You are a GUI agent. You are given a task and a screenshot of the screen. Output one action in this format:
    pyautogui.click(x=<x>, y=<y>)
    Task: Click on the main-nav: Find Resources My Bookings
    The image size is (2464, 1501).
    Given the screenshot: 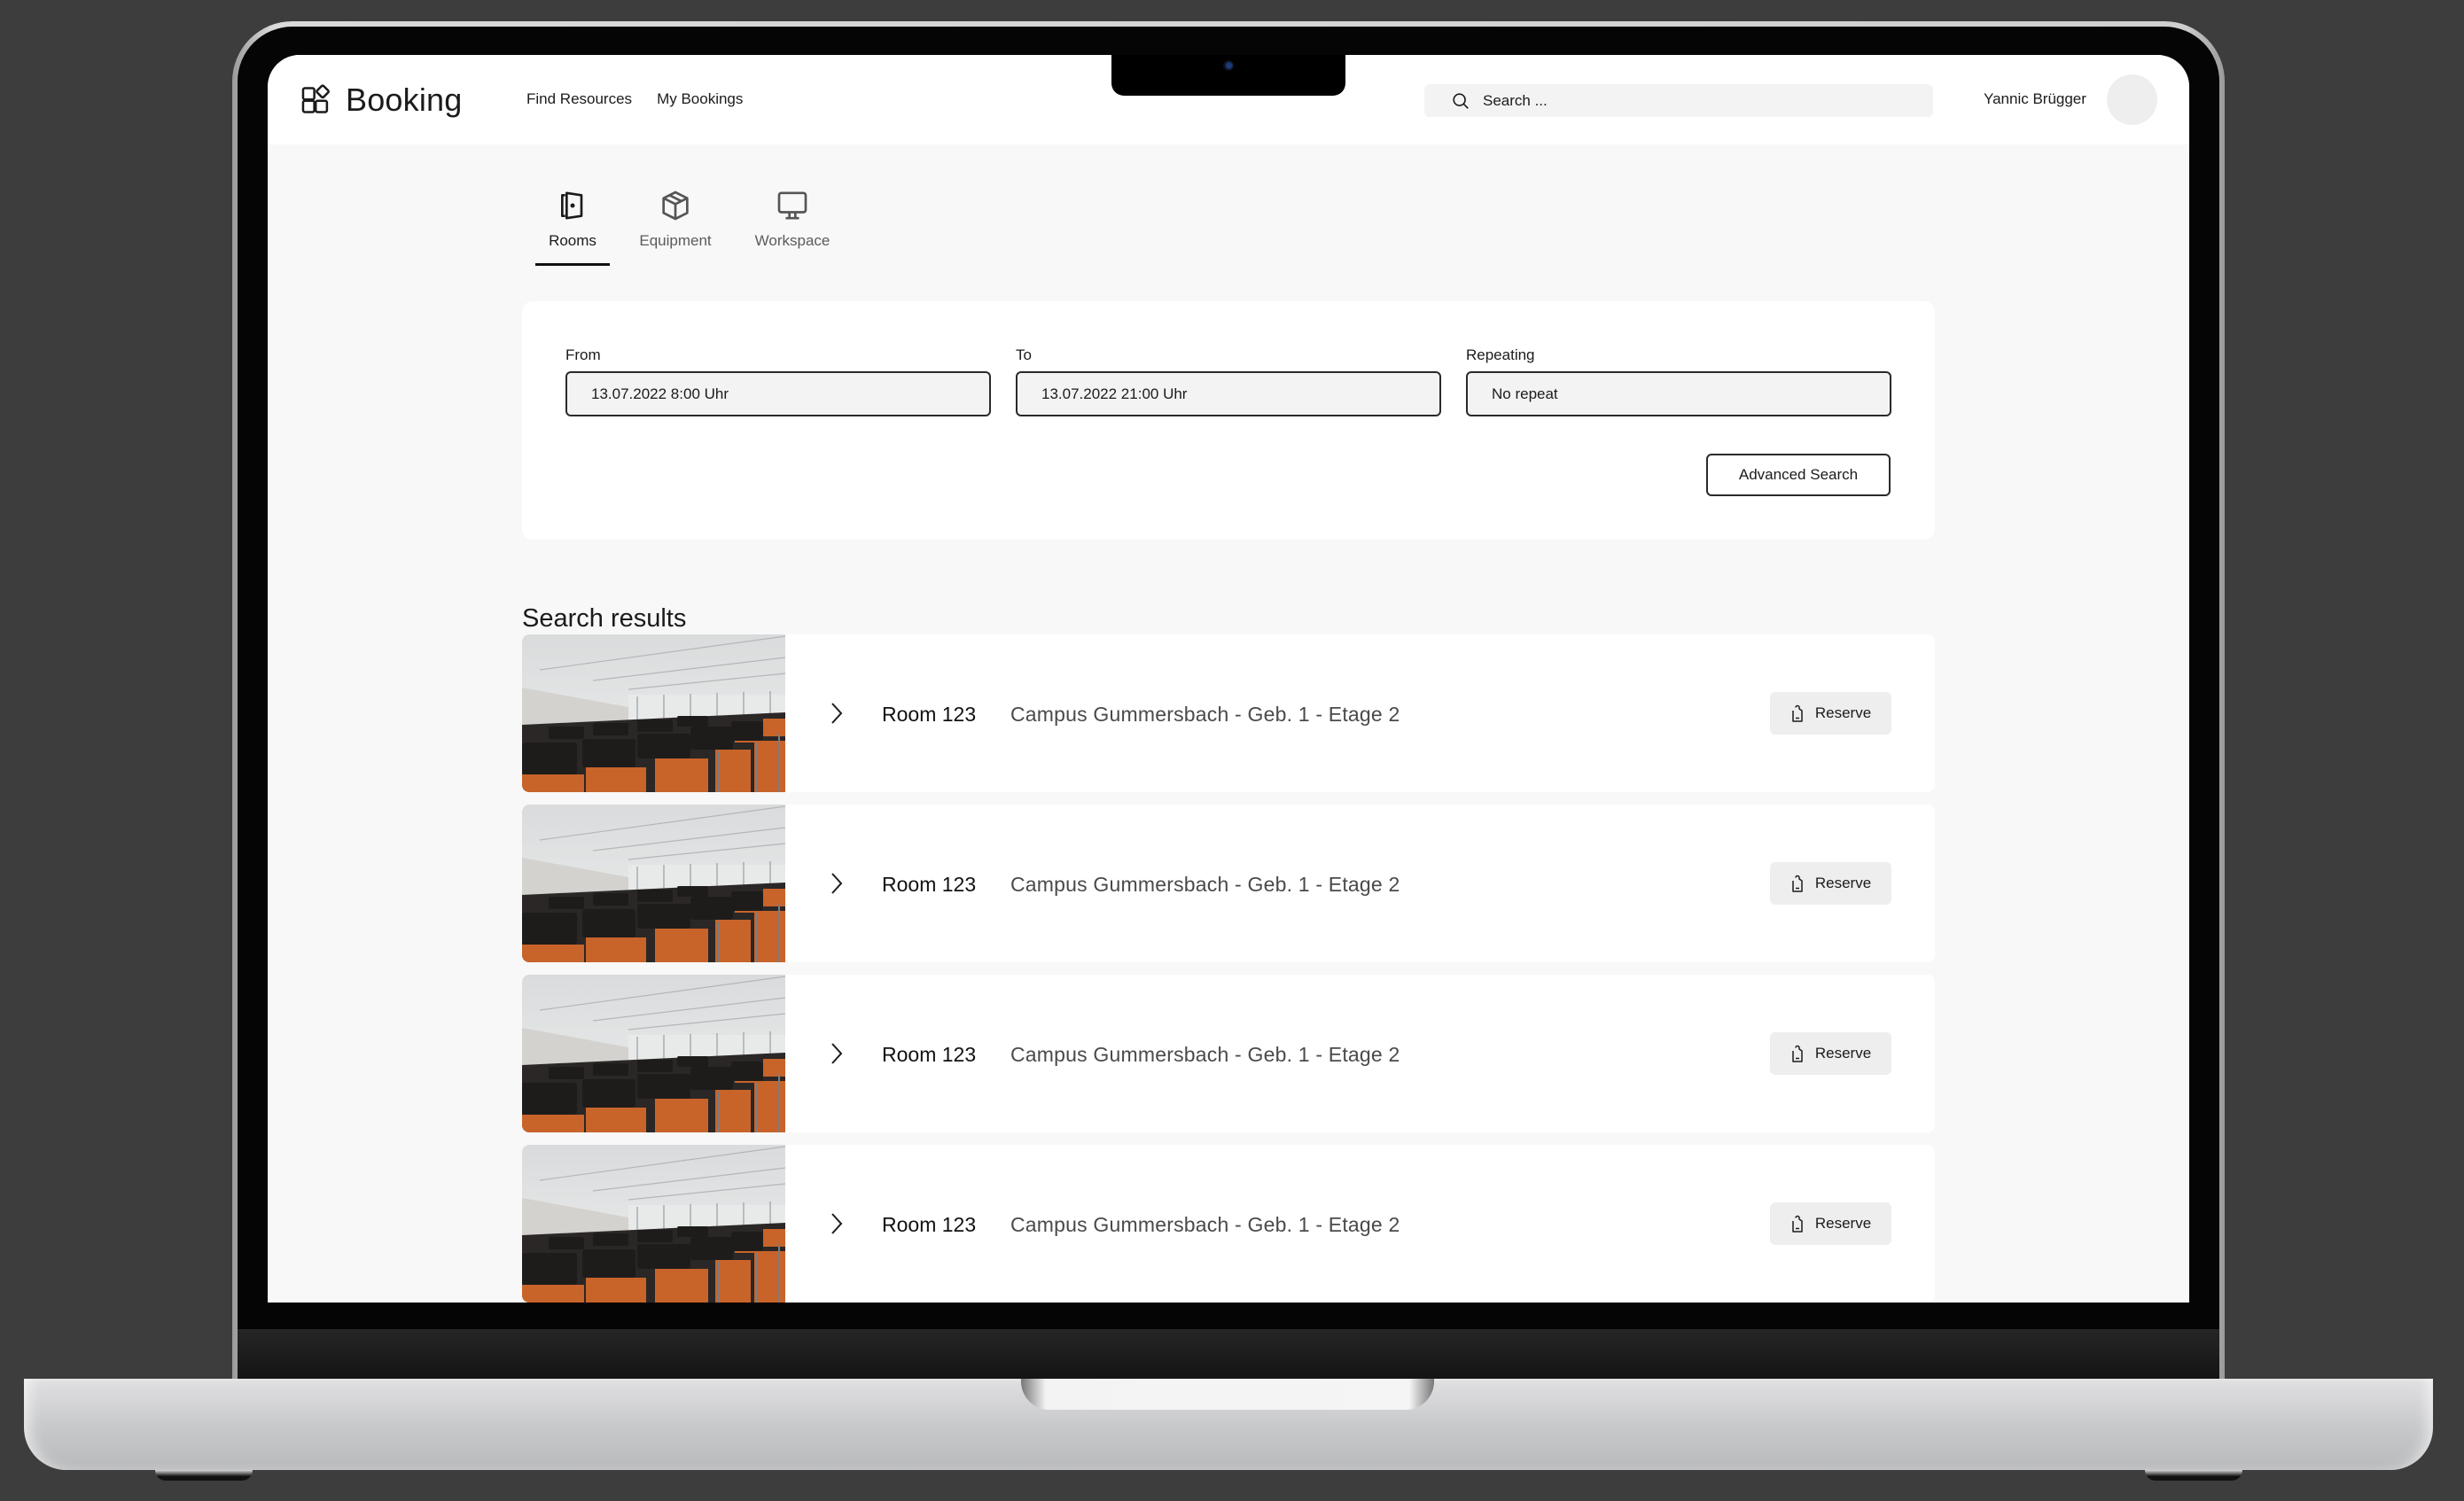 What is the action you would take?
    pyautogui.click(x=634, y=99)
    